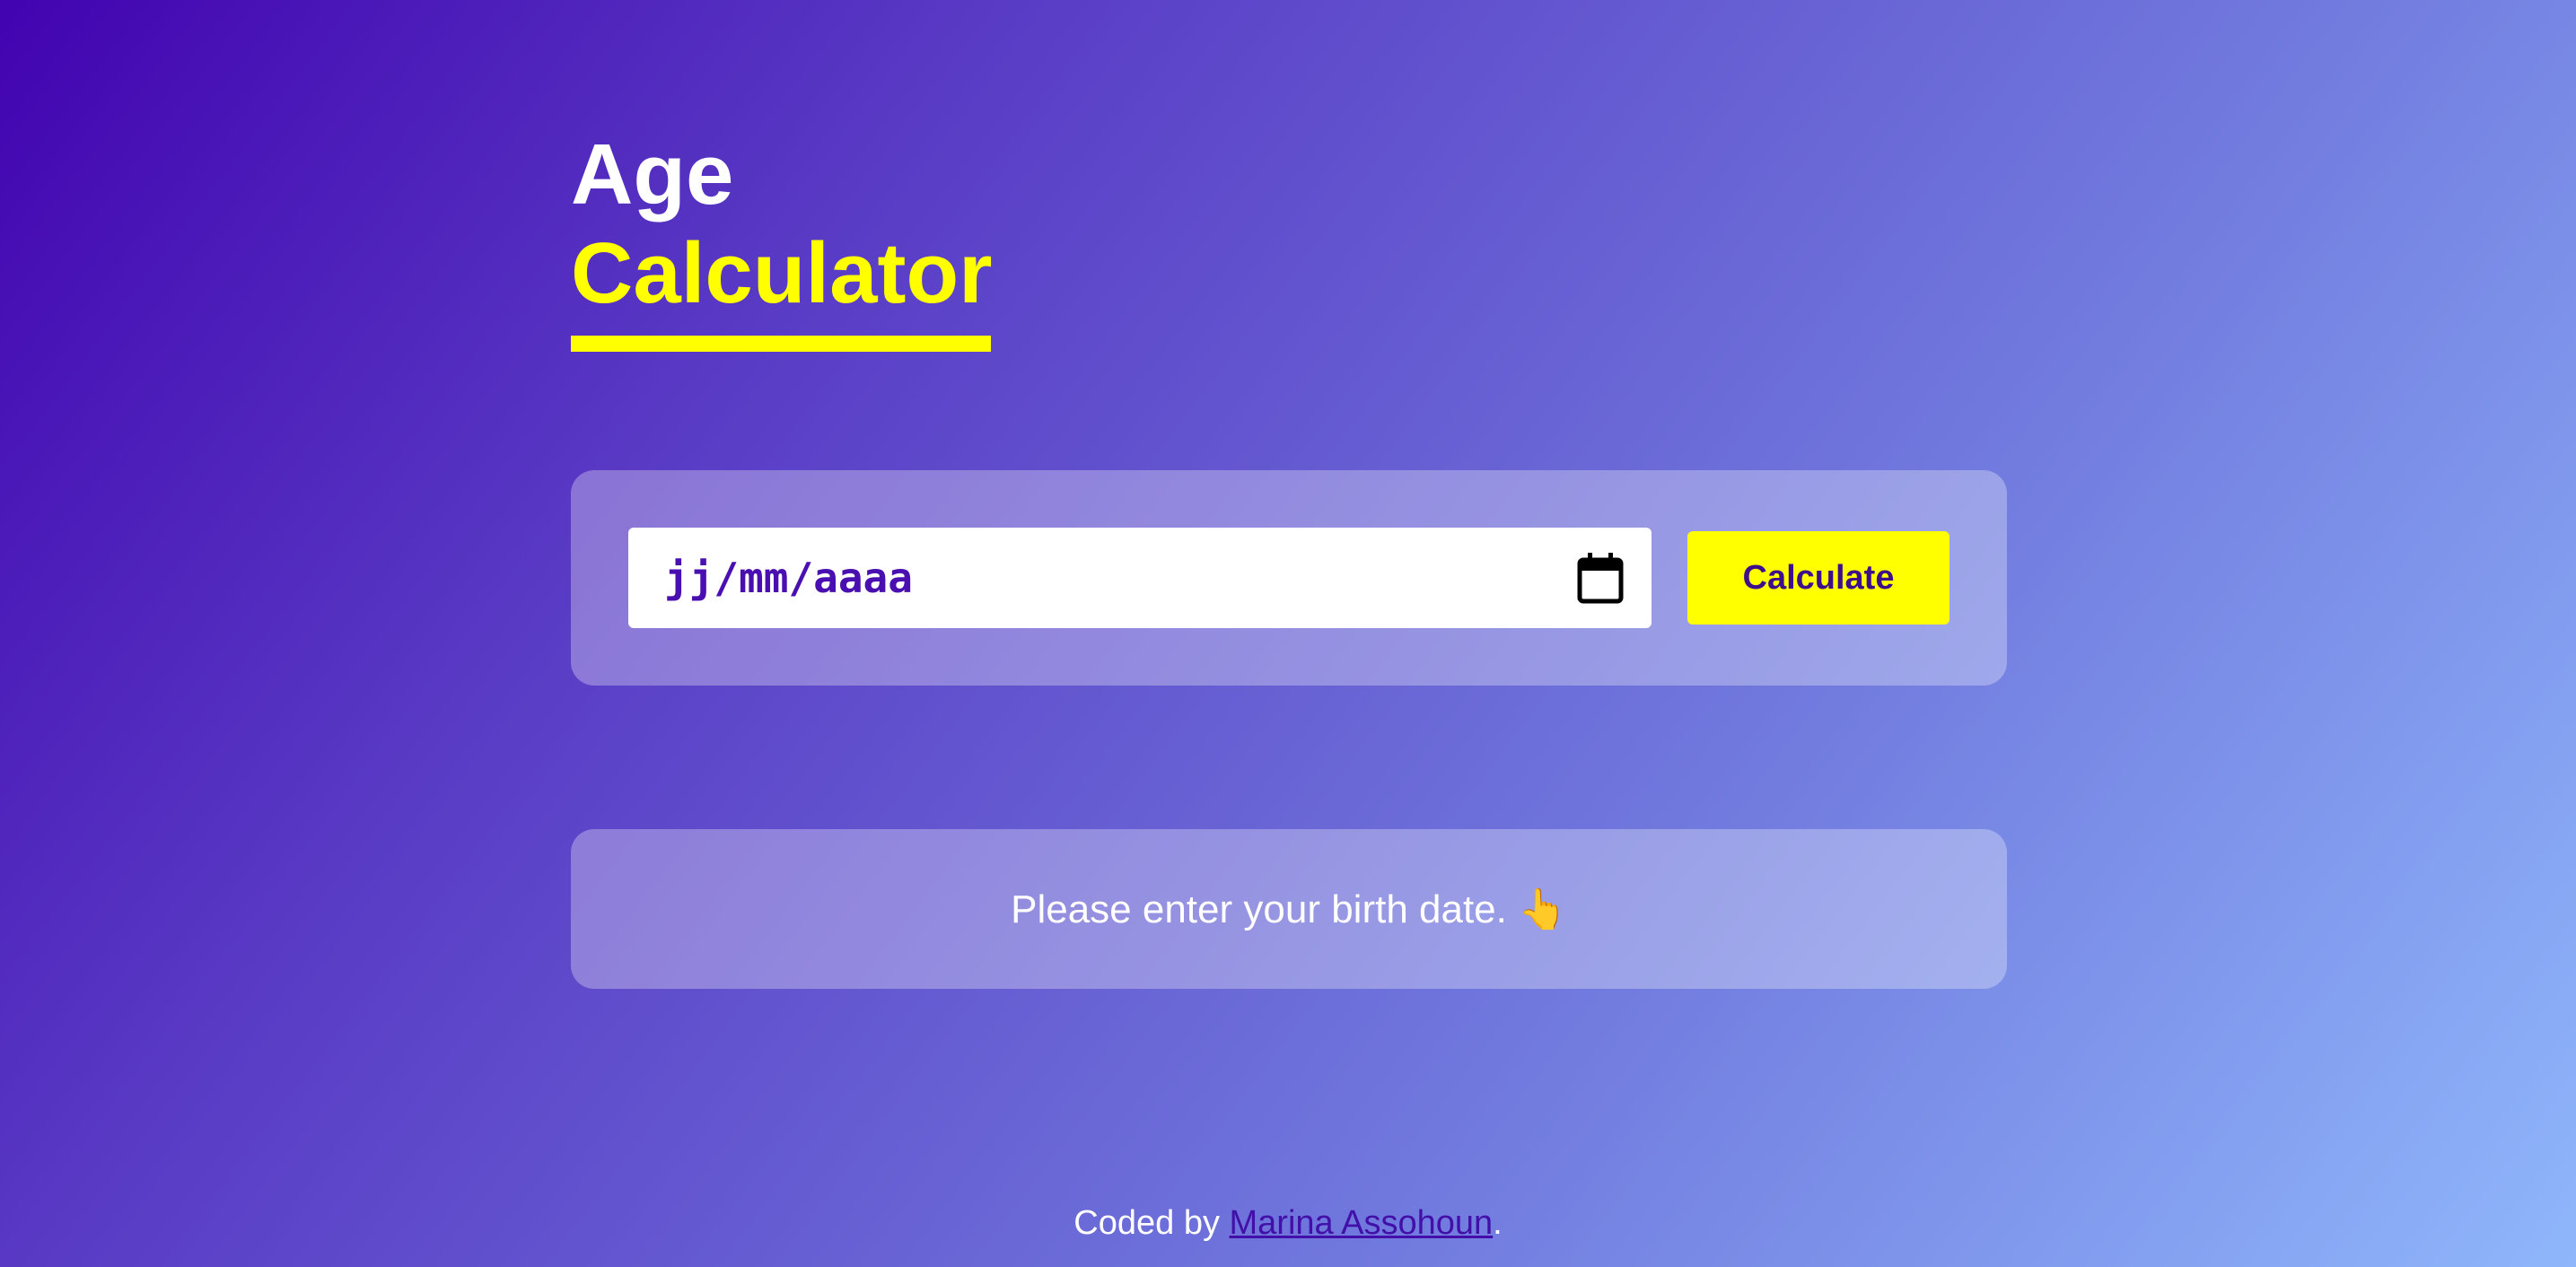 This screenshot has height=1267, width=2576. What do you see at coordinates (1140, 578) in the screenshot?
I see `birth-date-input: jj/mm/aaaa` at bounding box center [1140, 578].